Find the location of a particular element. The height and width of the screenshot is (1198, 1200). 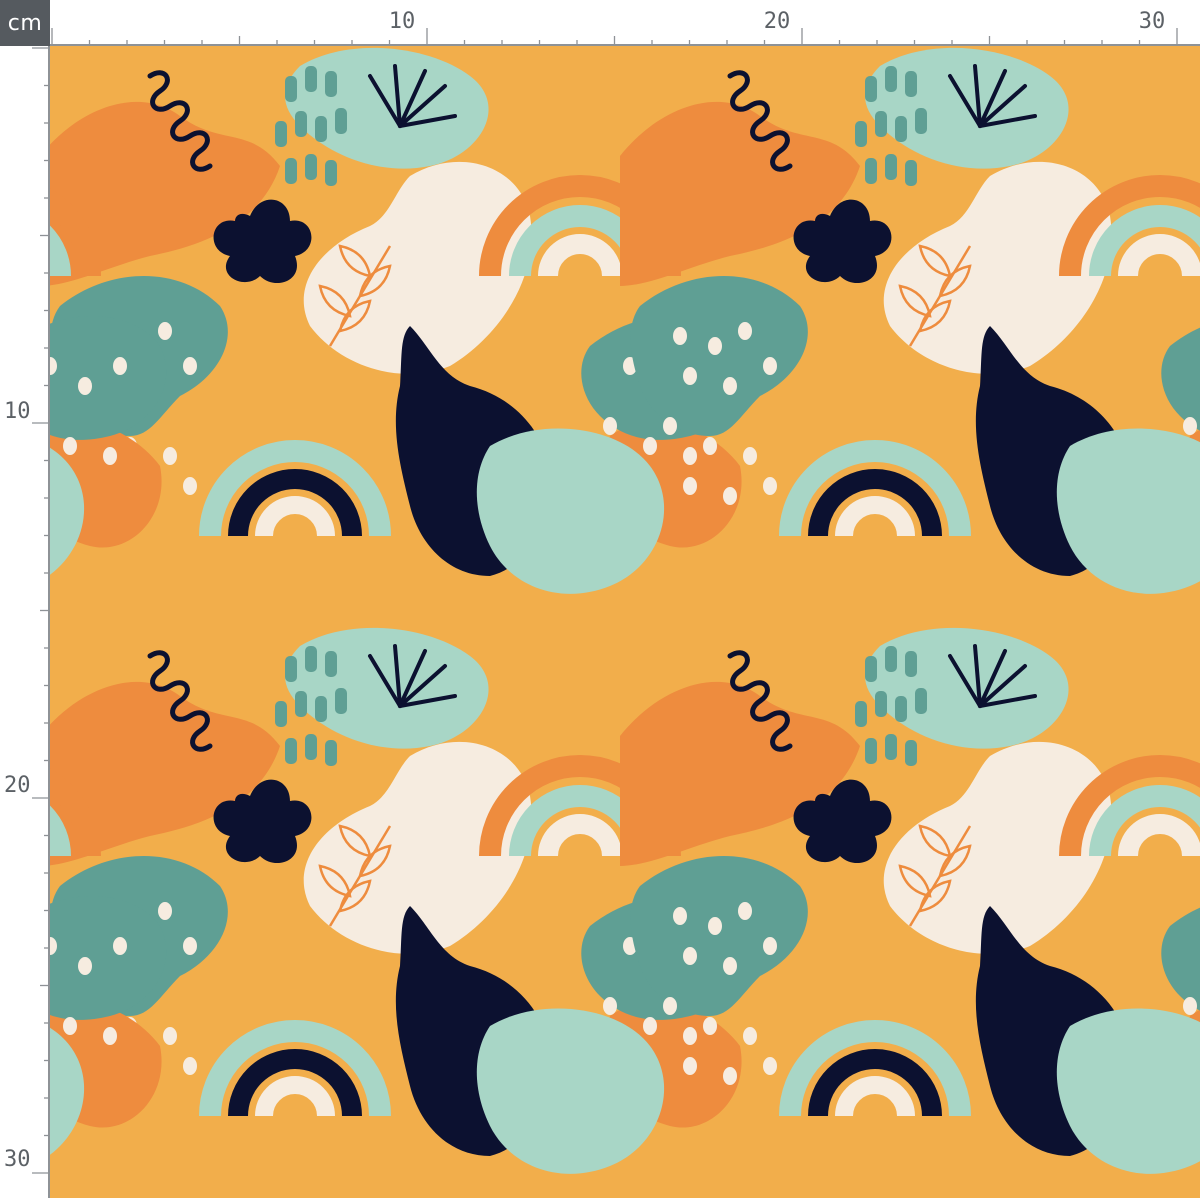

unit-label: cm is located at coordinates (25, 23).